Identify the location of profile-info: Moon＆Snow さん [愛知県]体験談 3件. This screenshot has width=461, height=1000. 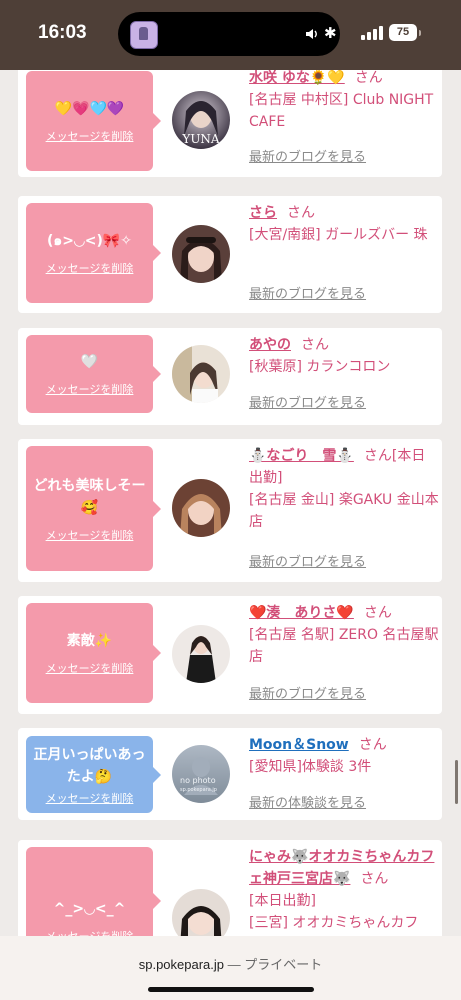
(344, 756).